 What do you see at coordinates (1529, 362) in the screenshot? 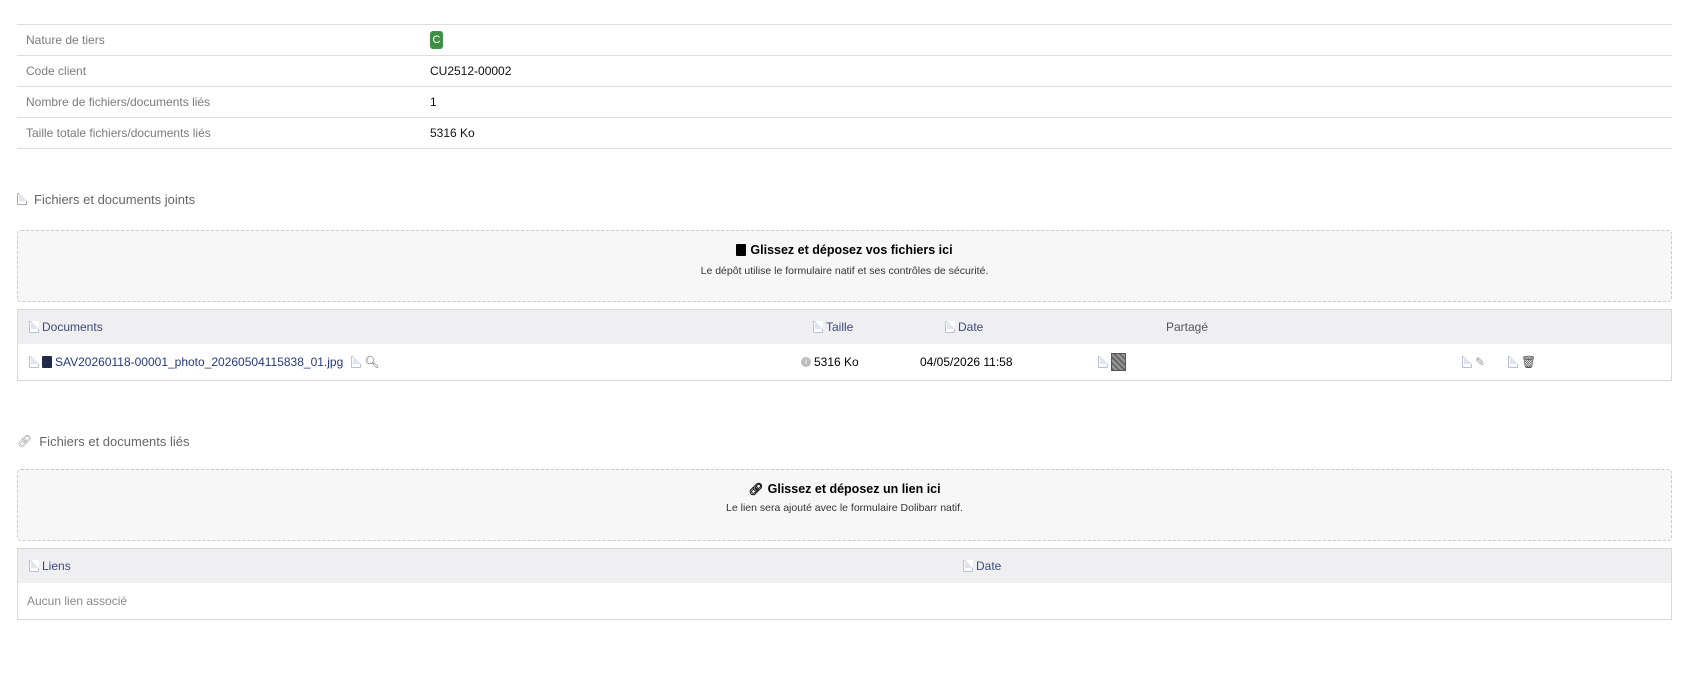
I see `trash-icon: 🗑︎` at bounding box center [1529, 362].